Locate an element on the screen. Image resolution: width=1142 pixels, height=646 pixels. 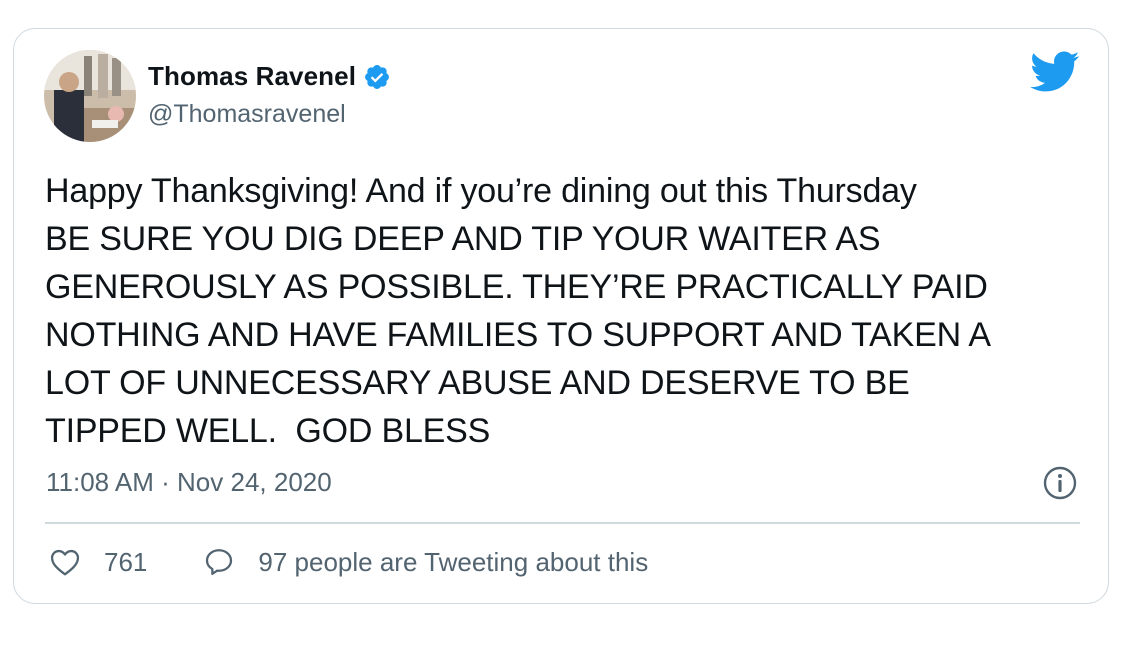
twitter-bird-icon is located at coordinates (1055, 72).